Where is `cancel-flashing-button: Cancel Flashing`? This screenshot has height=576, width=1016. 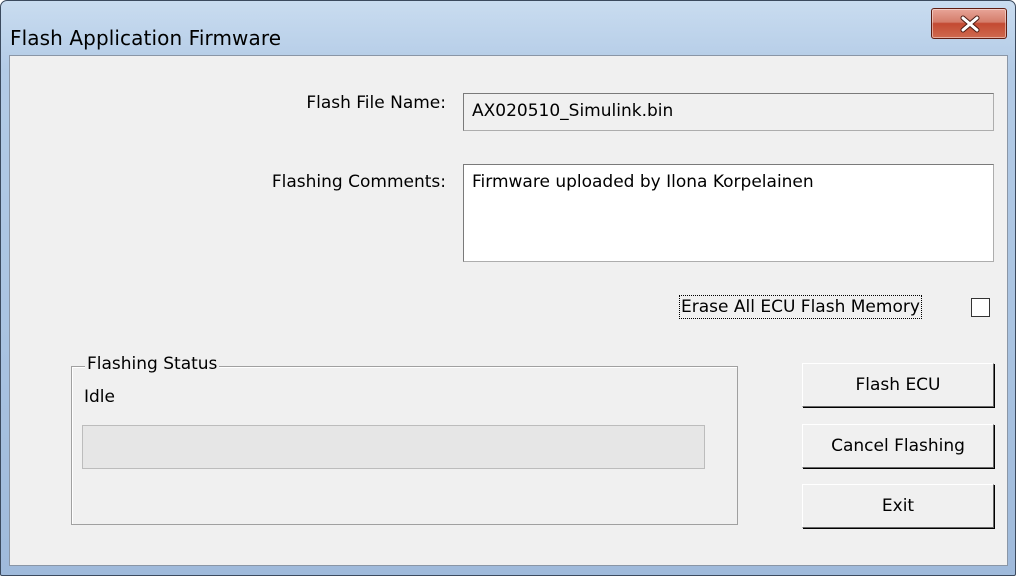 cancel-flashing-button: Cancel Flashing is located at coordinates (898, 446).